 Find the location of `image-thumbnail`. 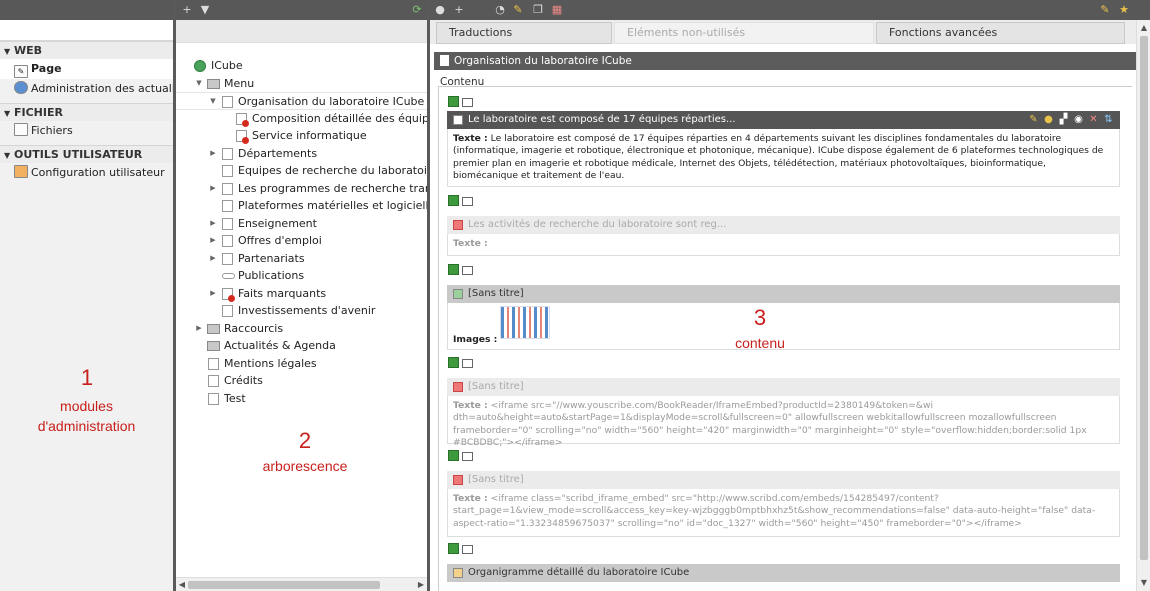

image-thumbnail is located at coordinates (525, 322).